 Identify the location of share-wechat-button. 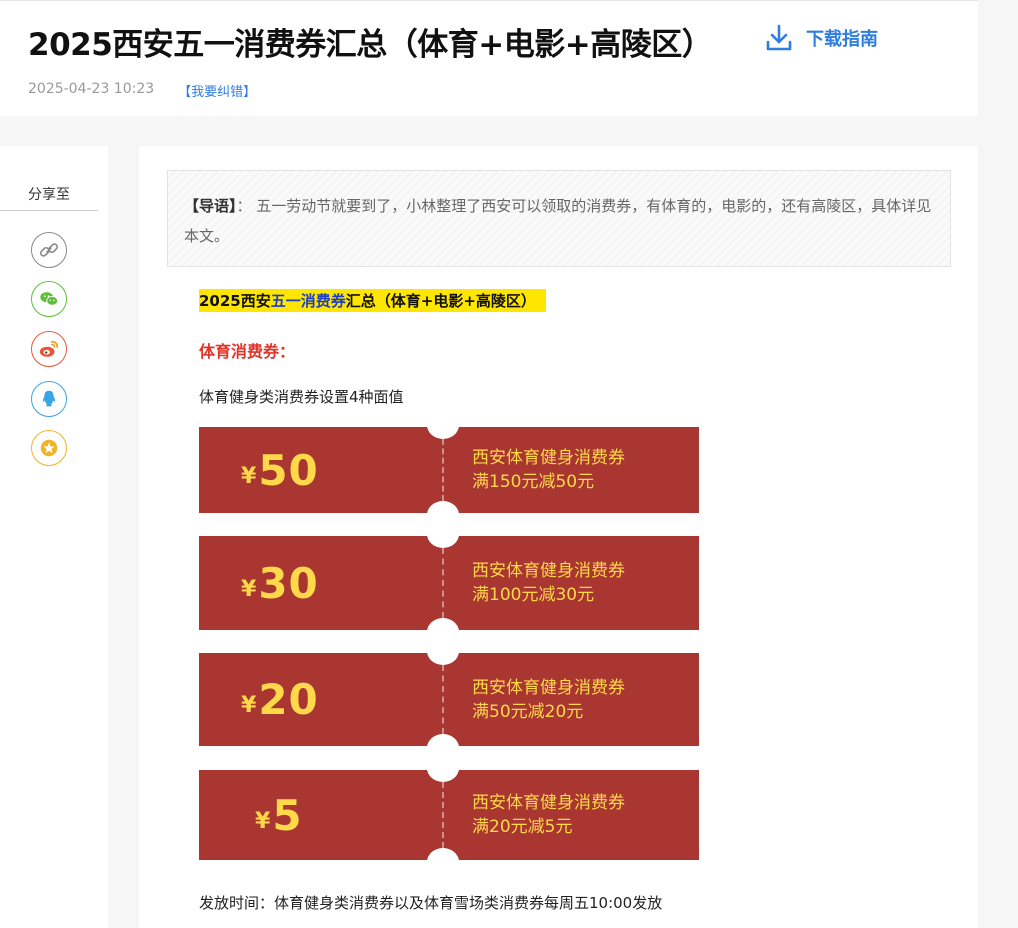
(49, 299).